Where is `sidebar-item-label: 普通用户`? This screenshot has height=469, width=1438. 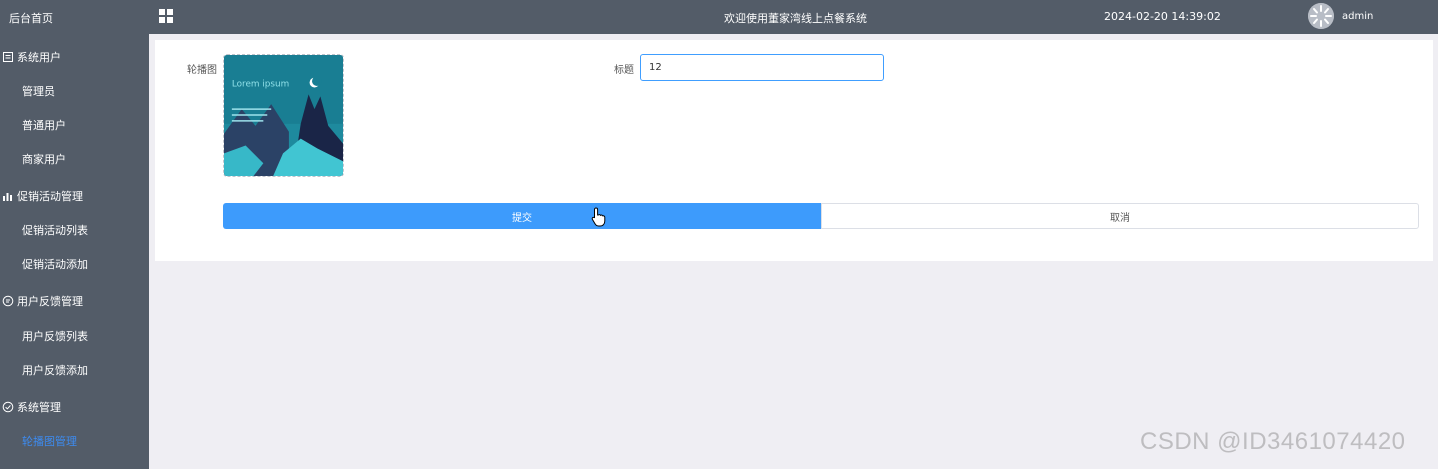 sidebar-item-label: 普通用户 is located at coordinates (44, 125).